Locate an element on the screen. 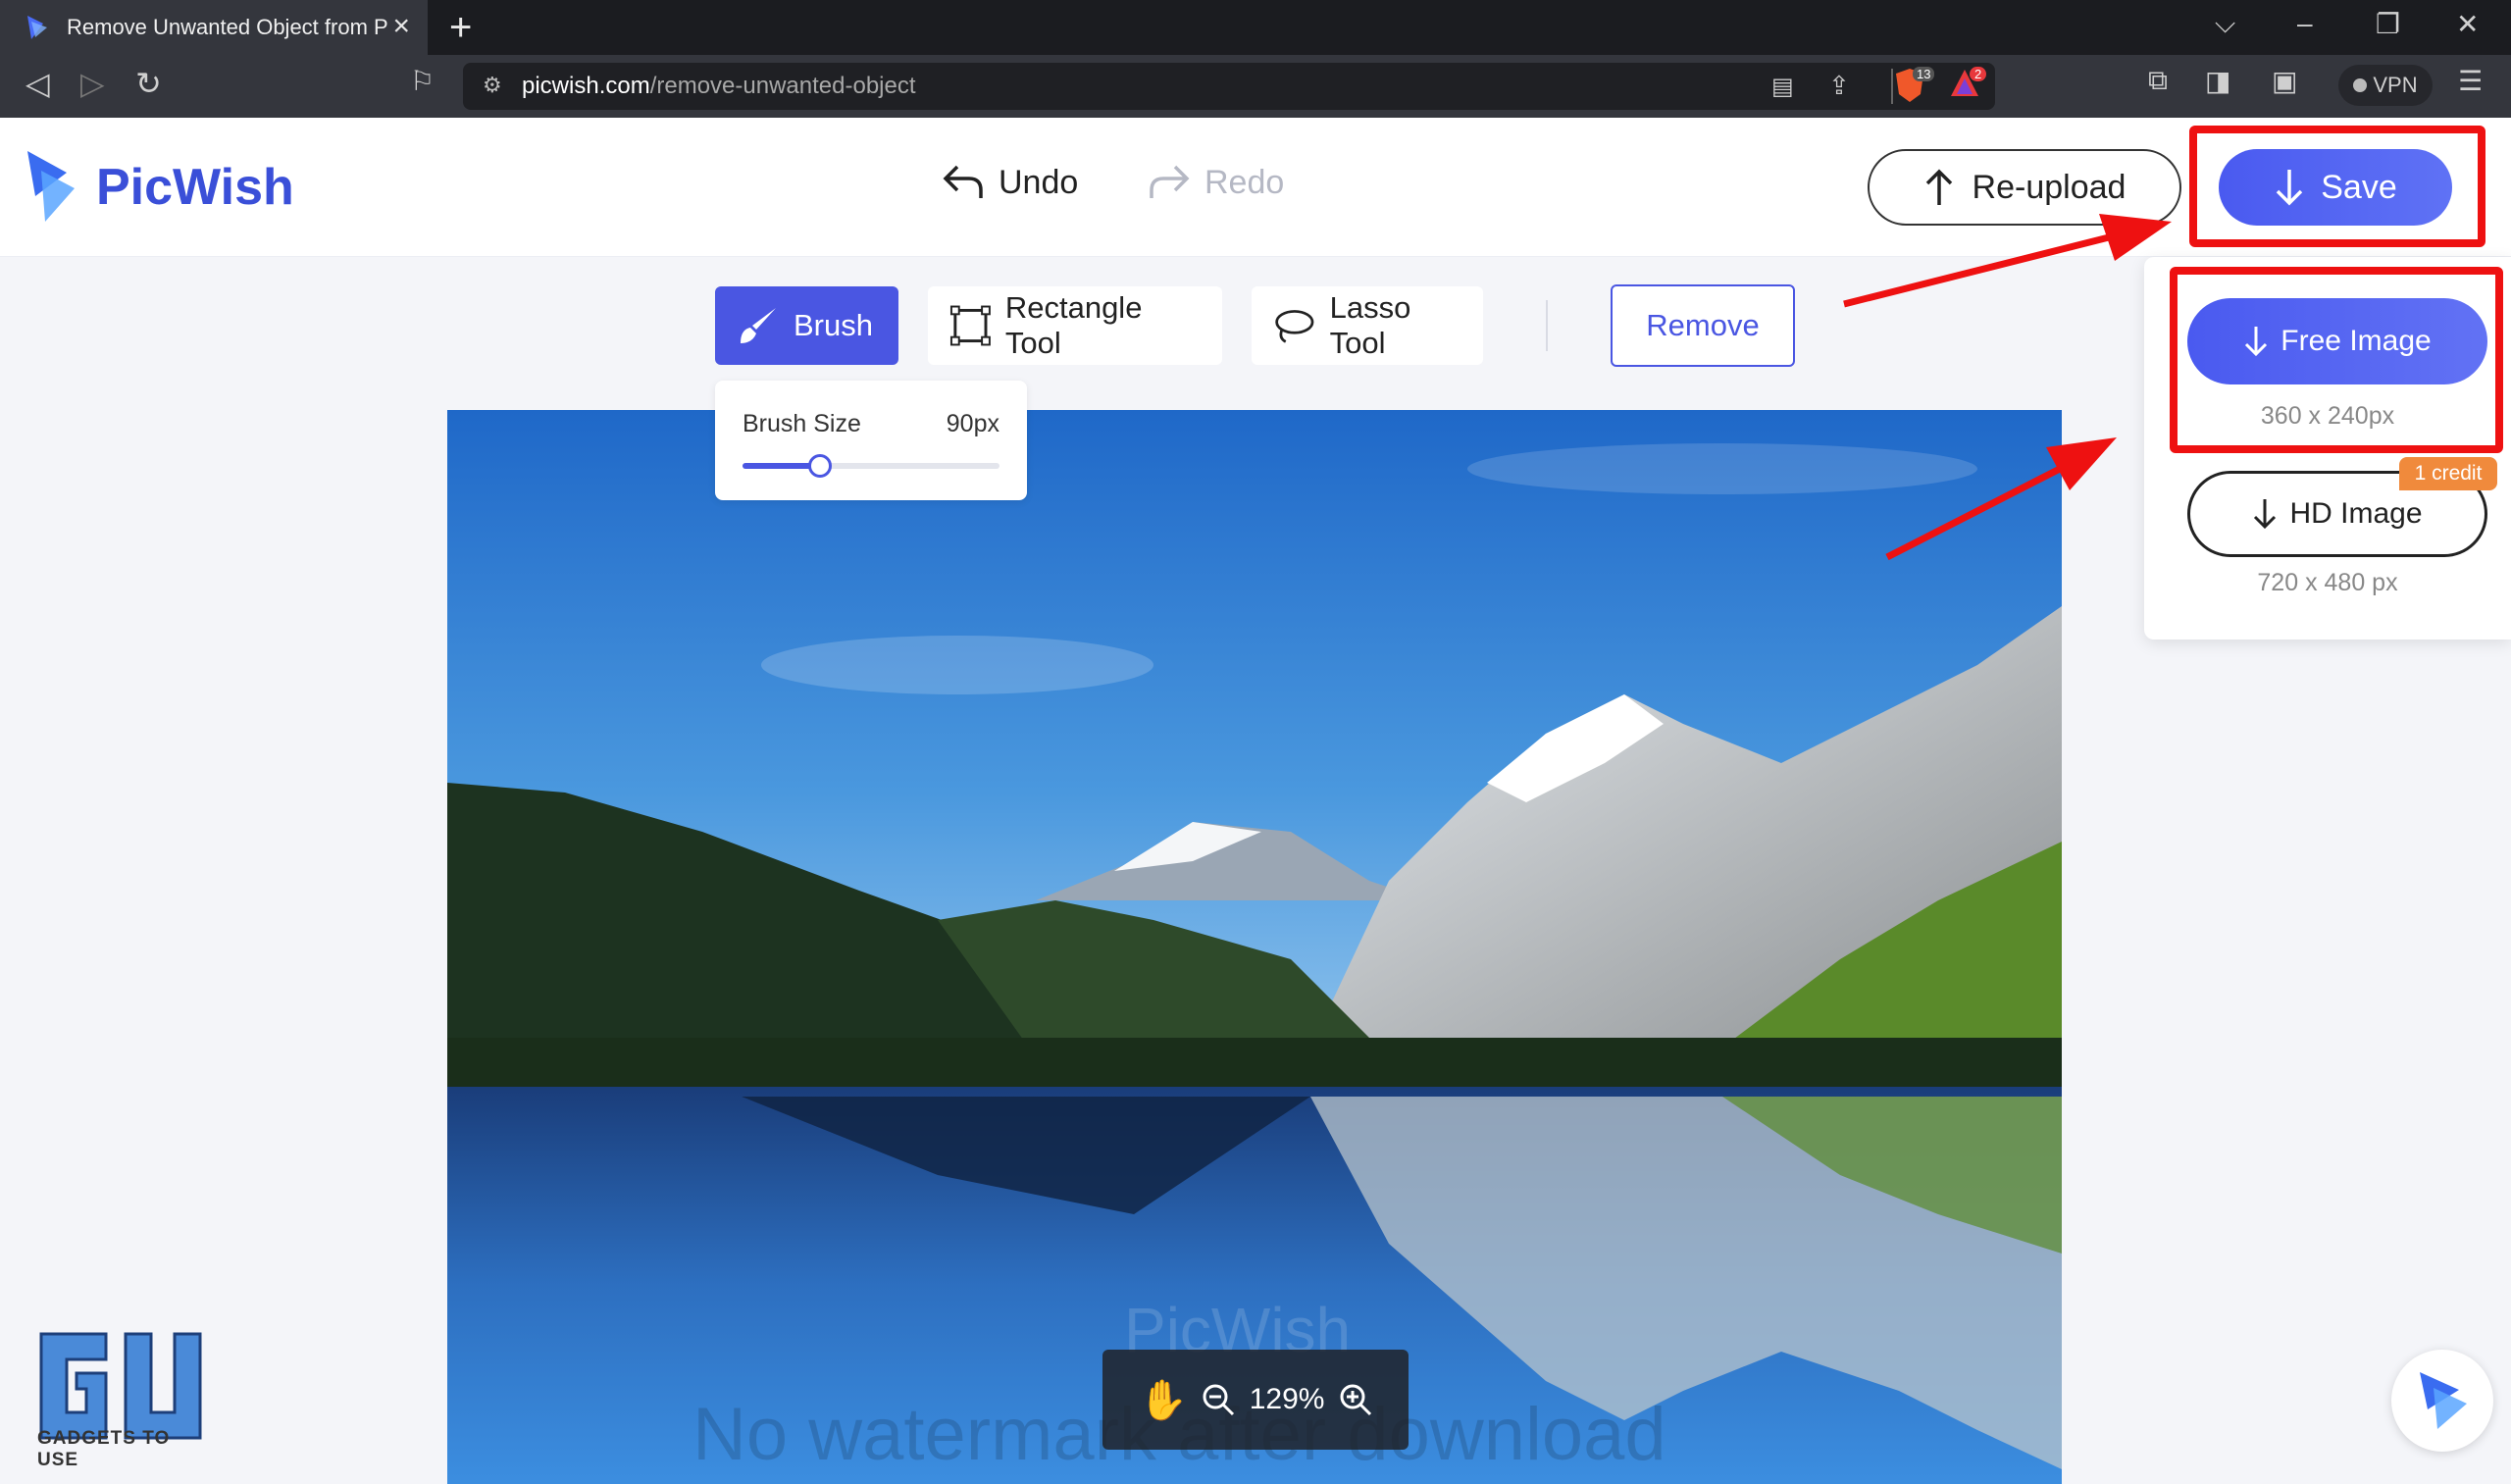 This screenshot has width=2511, height=1484. picwish-assistant-button is located at coordinates (2442, 1401).